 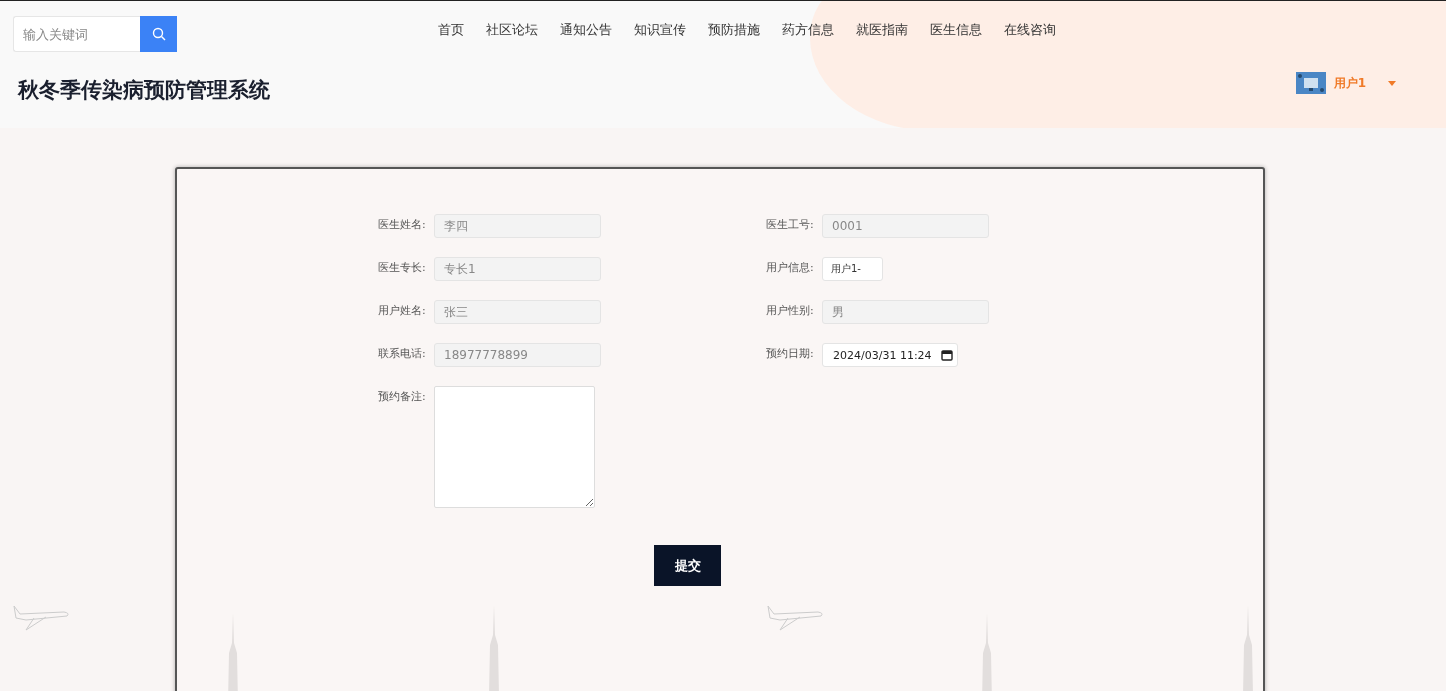 I want to click on nav-link: 知识宣传, so click(x=660, y=30).